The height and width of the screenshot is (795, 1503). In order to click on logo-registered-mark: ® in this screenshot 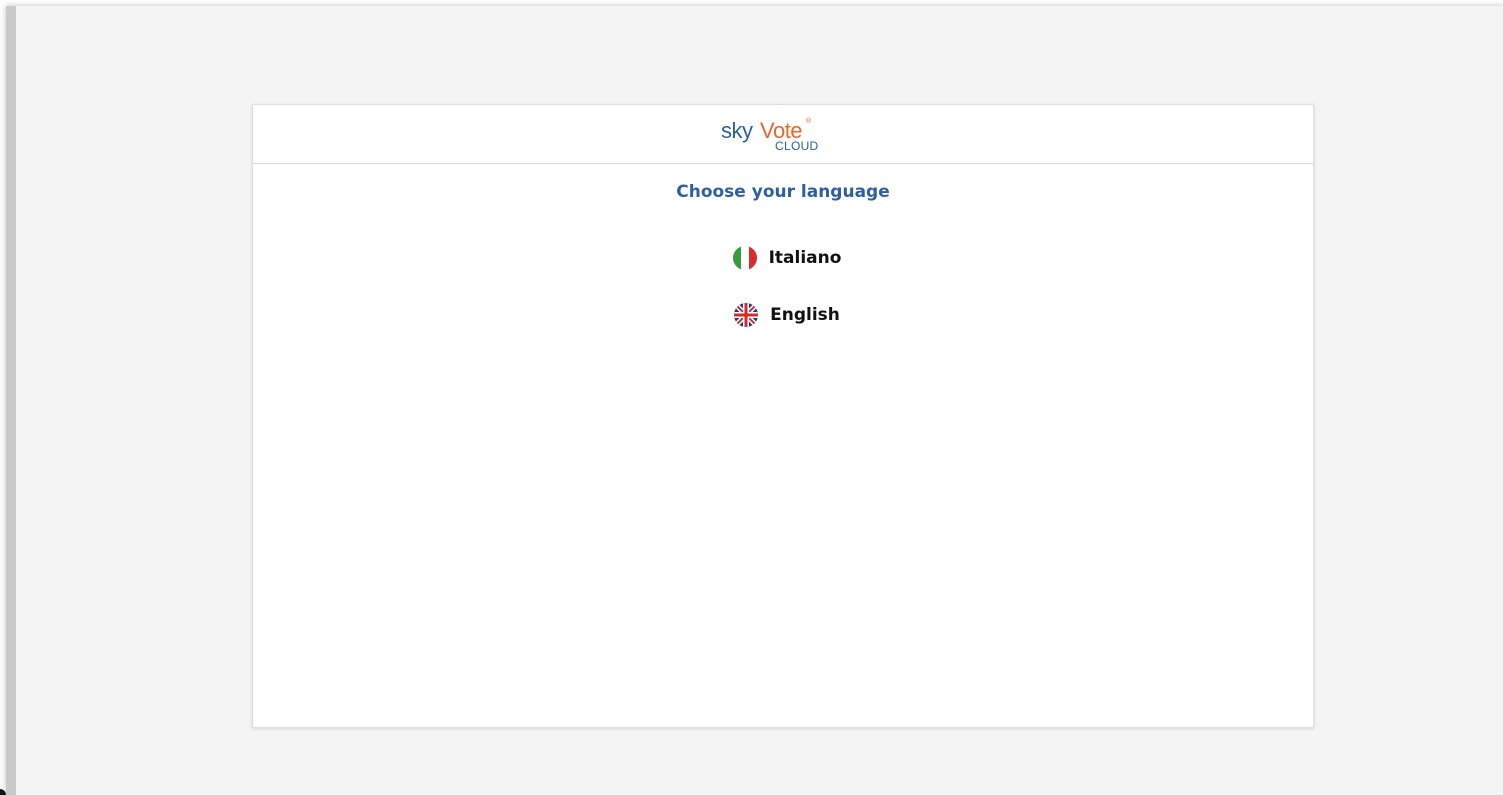, I will do `click(809, 121)`.